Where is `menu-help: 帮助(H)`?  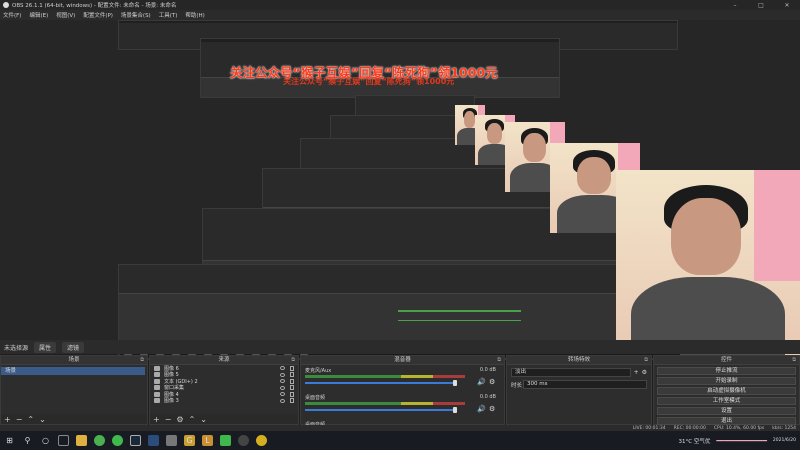 menu-help: 帮助(H) is located at coordinates (194, 15).